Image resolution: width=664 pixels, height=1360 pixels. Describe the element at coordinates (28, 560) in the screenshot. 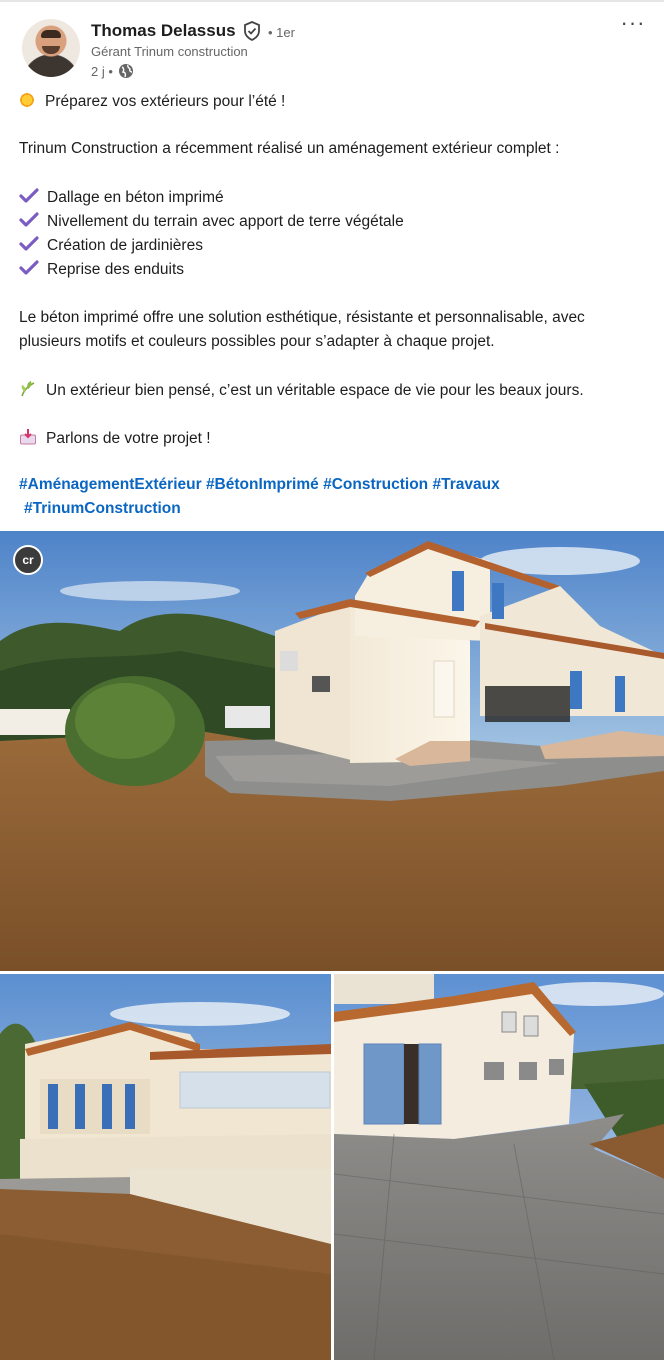

I see `content-credentials-badge: cr` at that location.